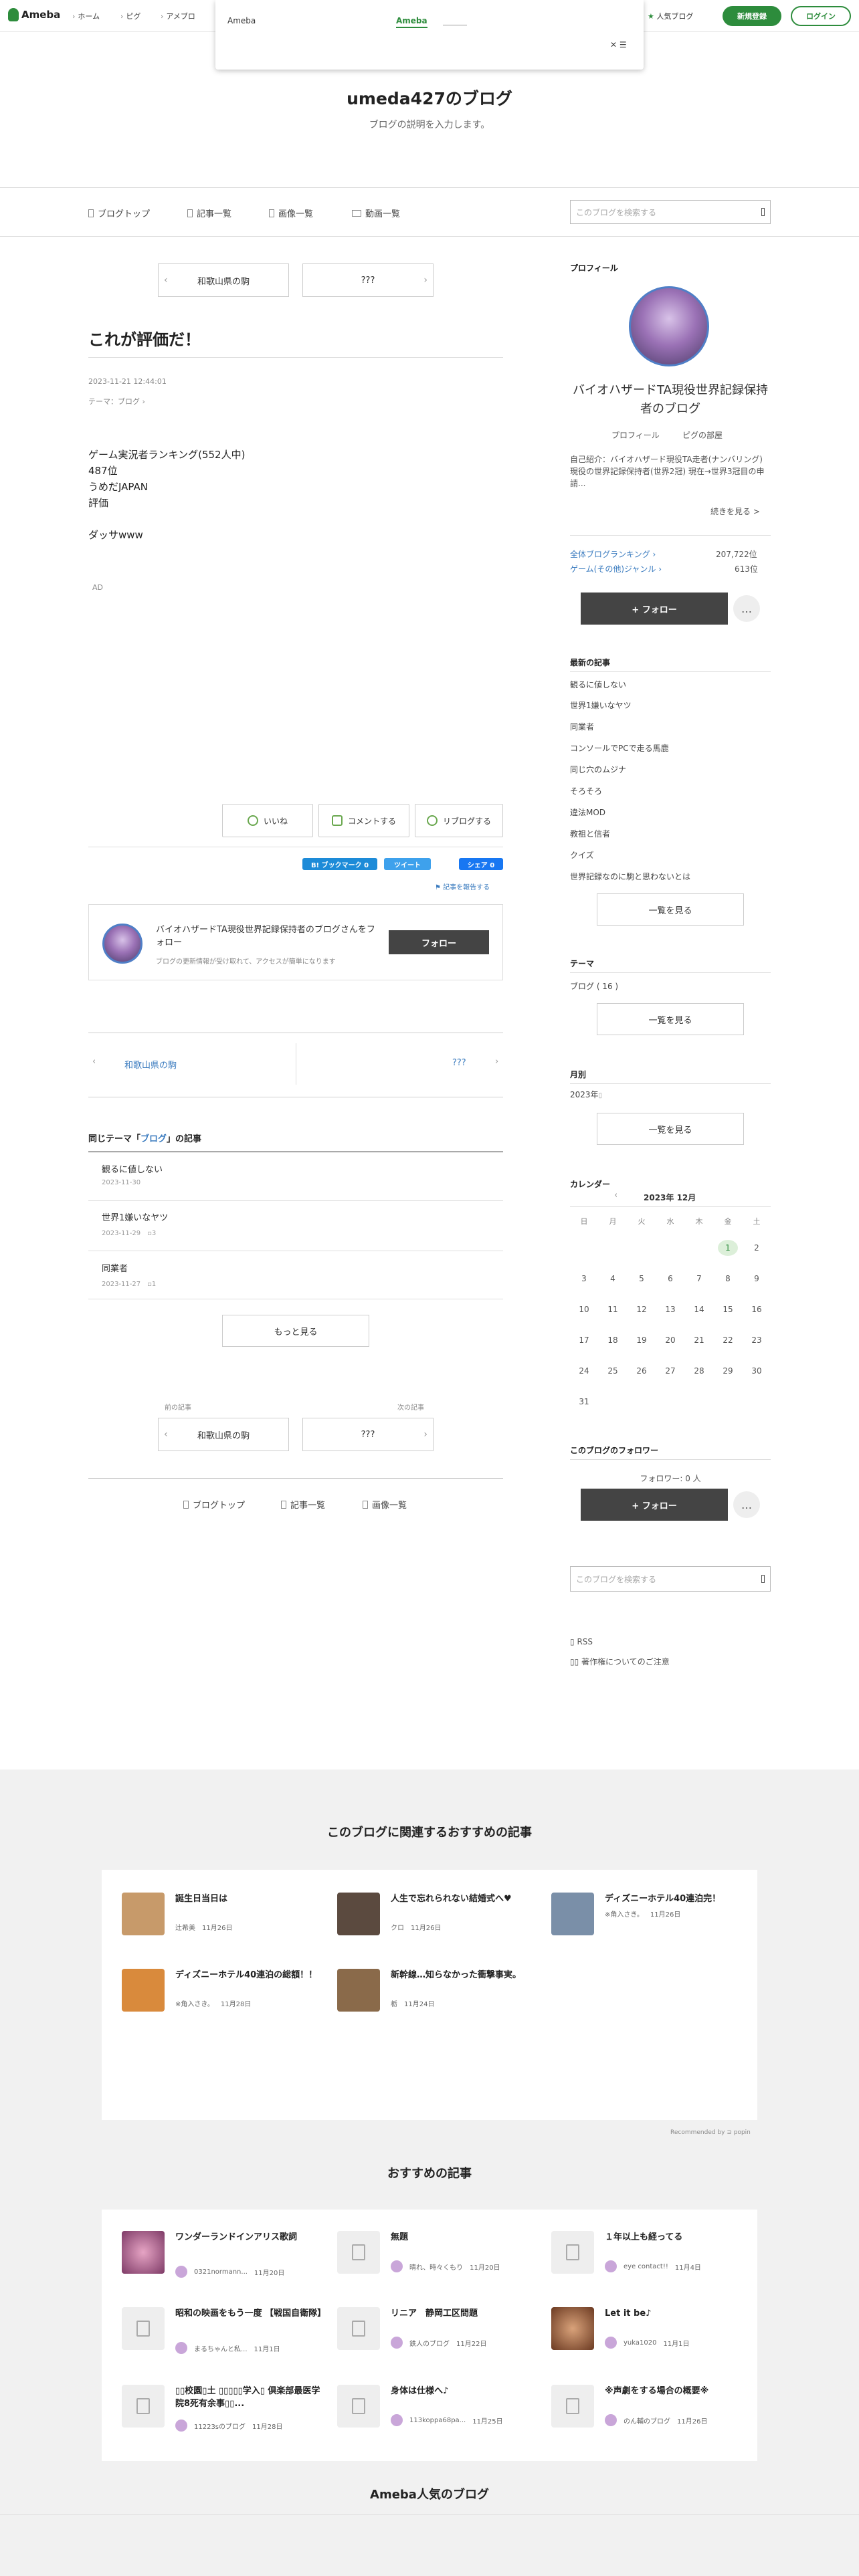 This screenshot has width=859, height=2576. Describe the element at coordinates (671, 1460) in the screenshot. I see `side-divider` at that location.